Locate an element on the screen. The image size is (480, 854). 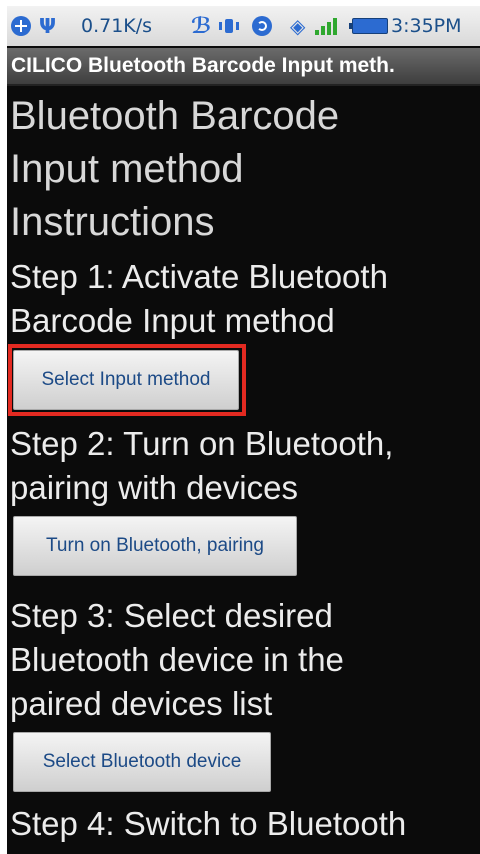
usb-icon: Ψ is located at coordinates (47, 26).